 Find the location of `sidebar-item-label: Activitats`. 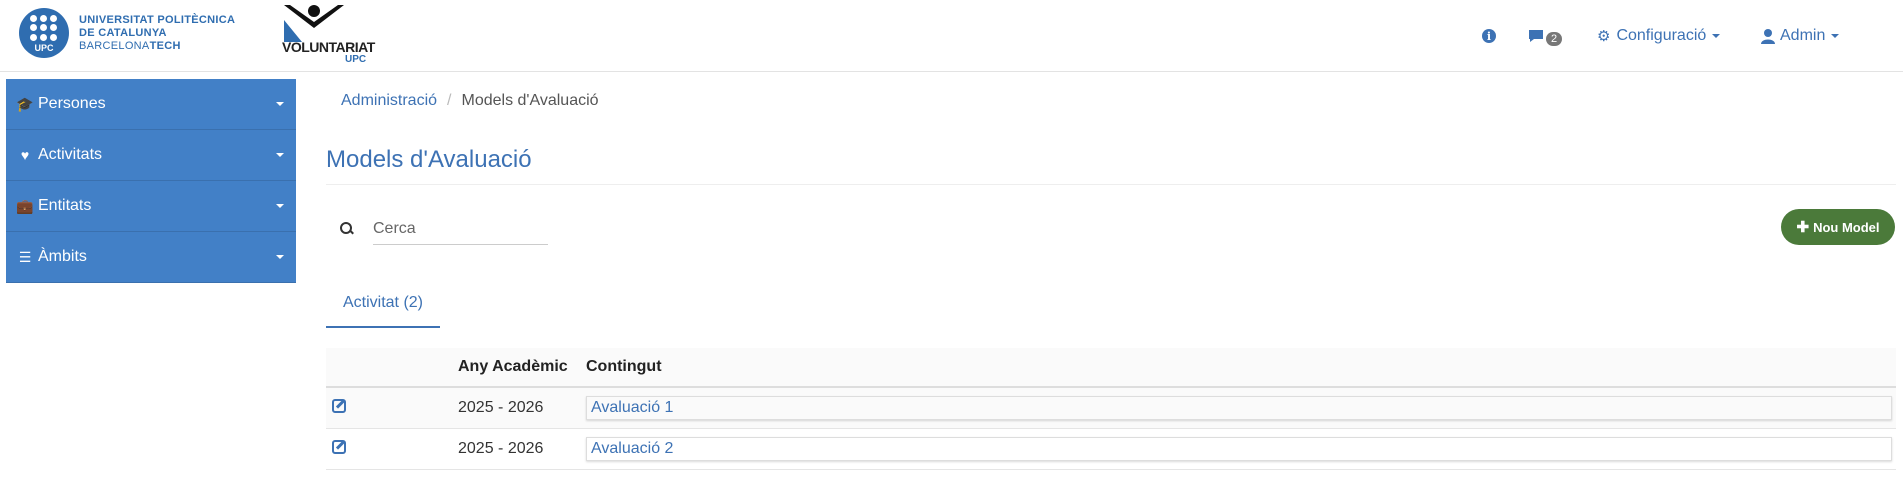

sidebar-item-label: Activitats is located at coordinates (70, 154).